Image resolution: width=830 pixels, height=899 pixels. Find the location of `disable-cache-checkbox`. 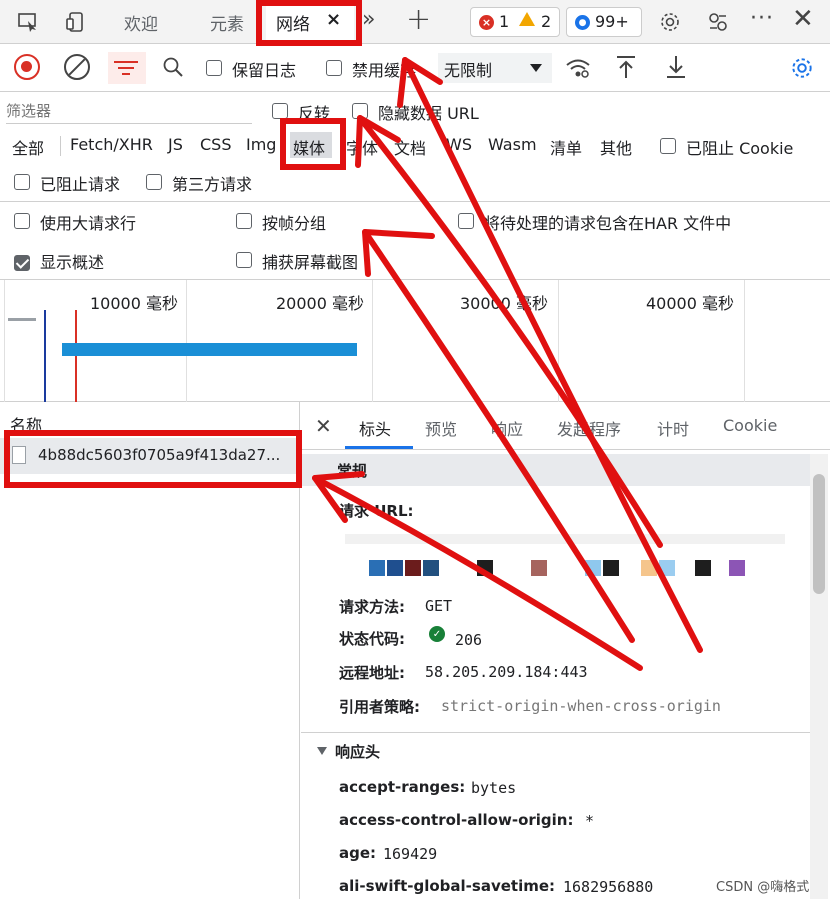

disable-cache-checkbox is located at coordinates (334, 68).